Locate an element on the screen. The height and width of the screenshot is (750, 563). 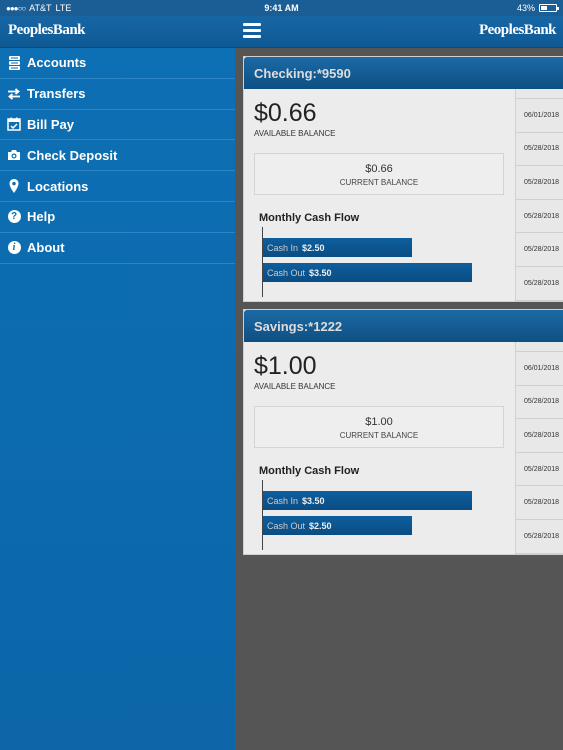
sidebar-item-label: Transfers is located at coordinates (56, 94).